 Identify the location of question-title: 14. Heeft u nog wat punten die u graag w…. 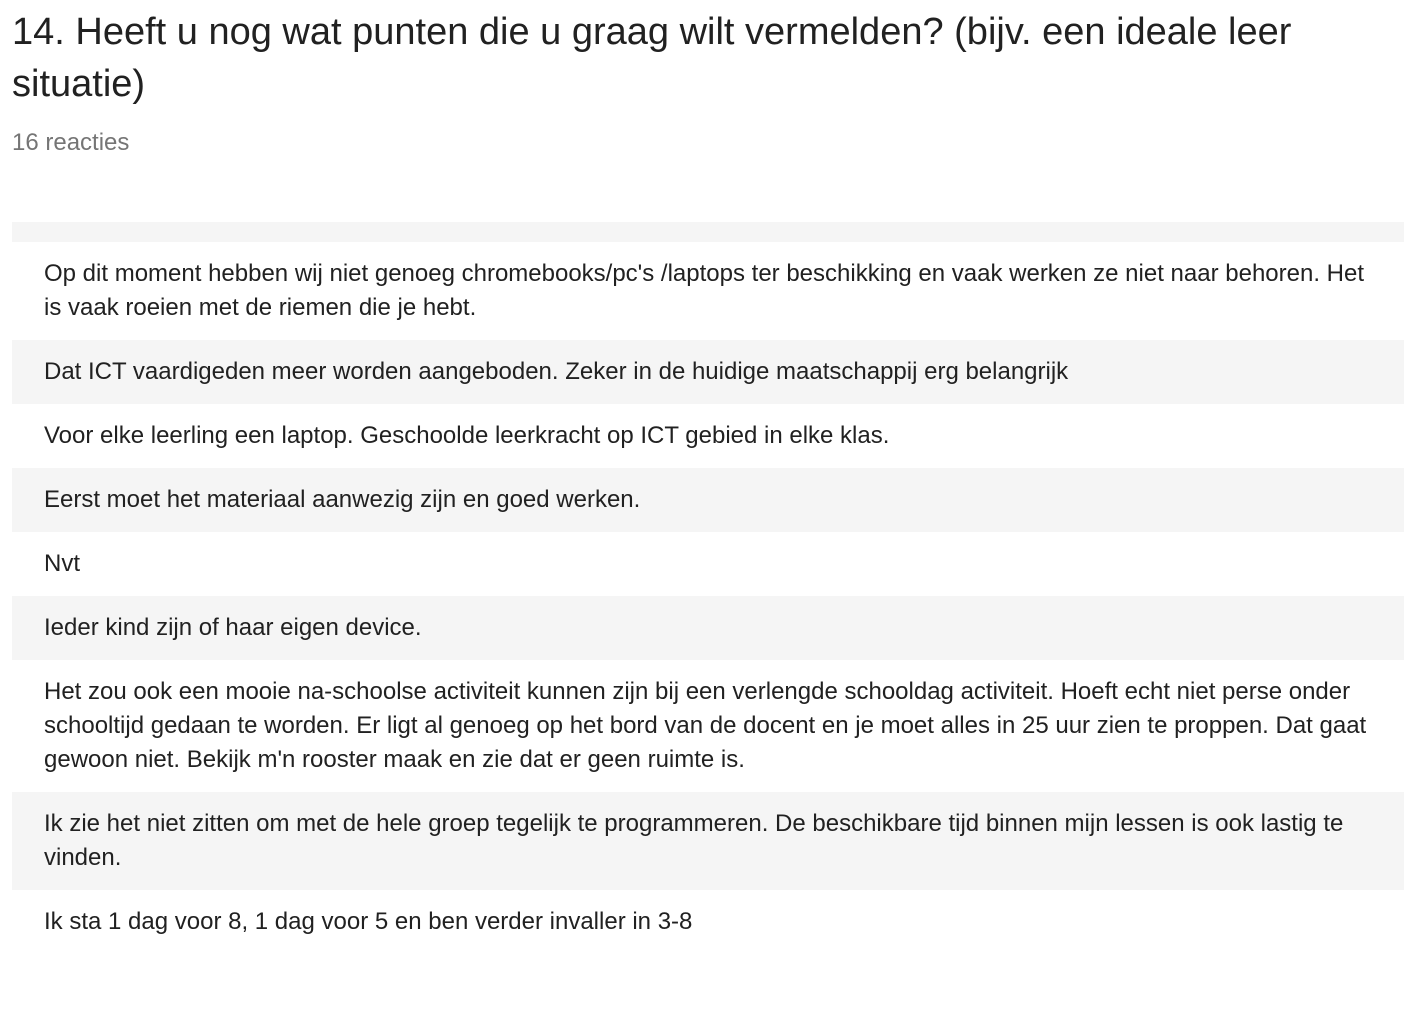
(652, 58).